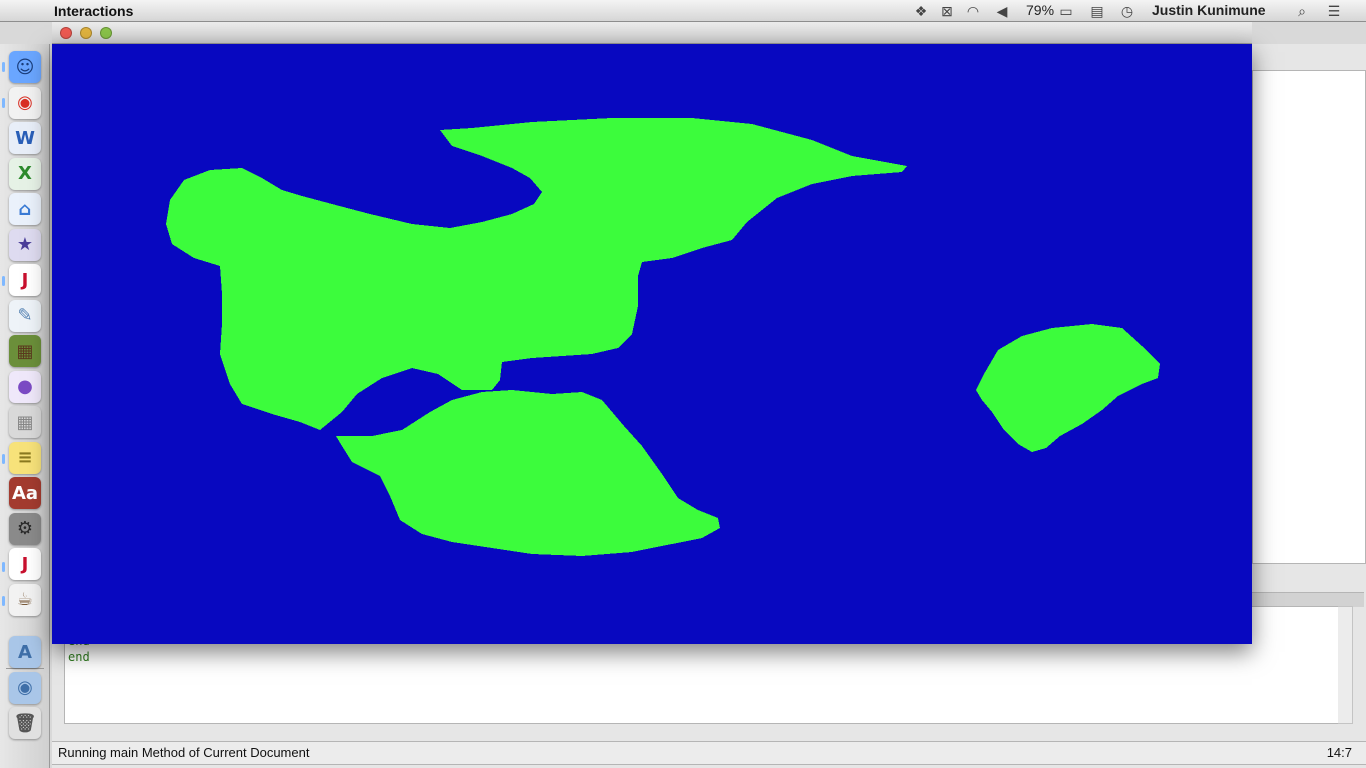  I want to click on dock-system-preferences-icon: ⚙, so click(25, 528).